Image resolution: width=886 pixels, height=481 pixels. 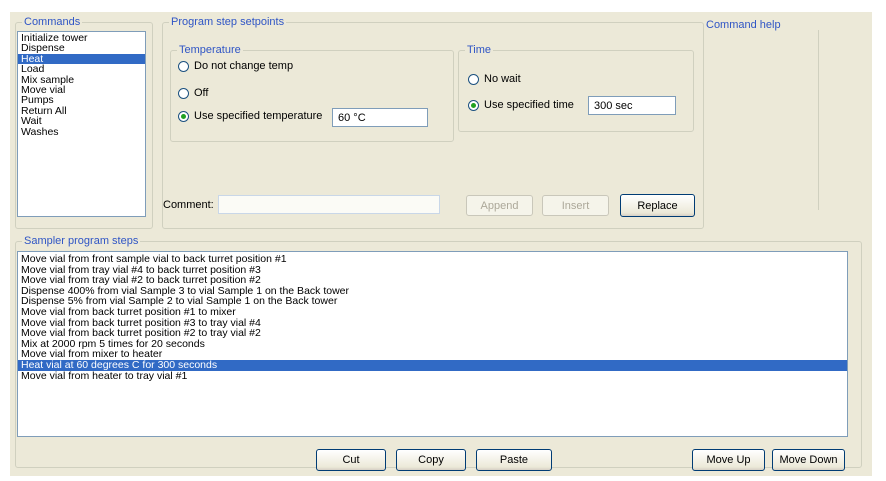 What do you see at coordinates (499, 205) in the screenshot?
I see `append-button: Append` at bounding box center [499, 205].